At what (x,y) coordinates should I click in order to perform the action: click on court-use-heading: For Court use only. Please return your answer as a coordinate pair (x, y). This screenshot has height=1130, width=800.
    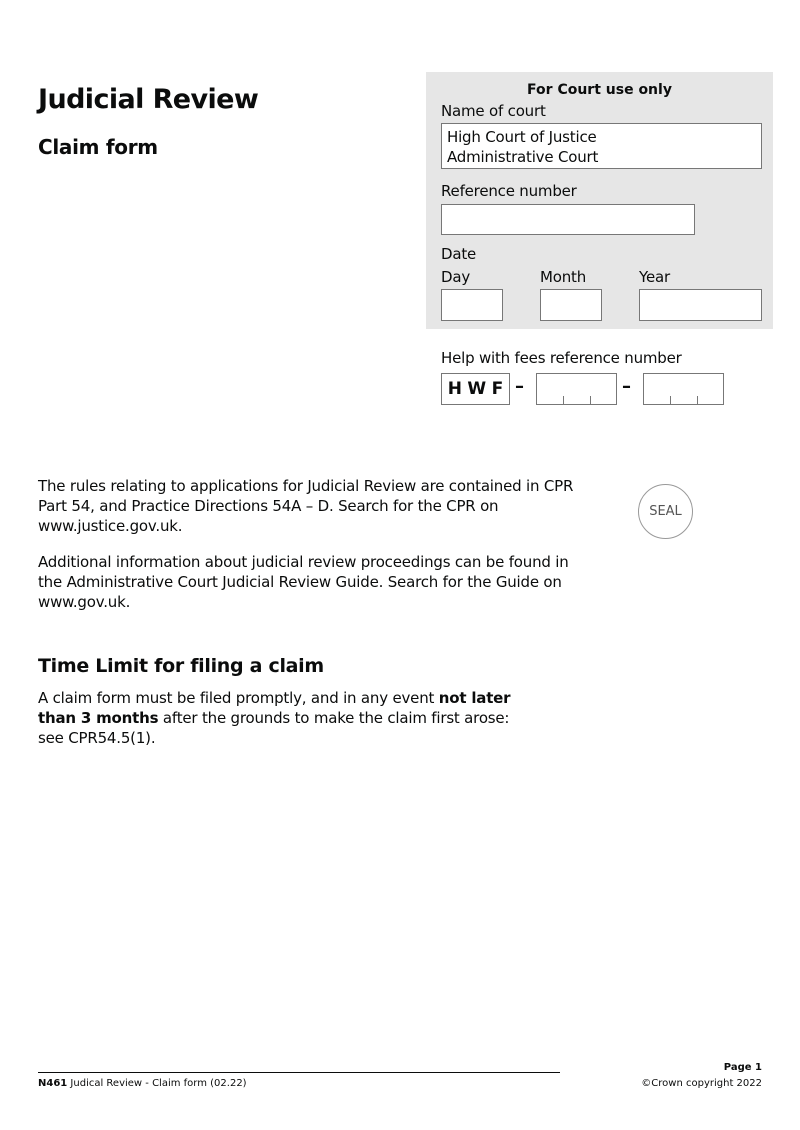
    Looking at the image, I should click on (599, 90).